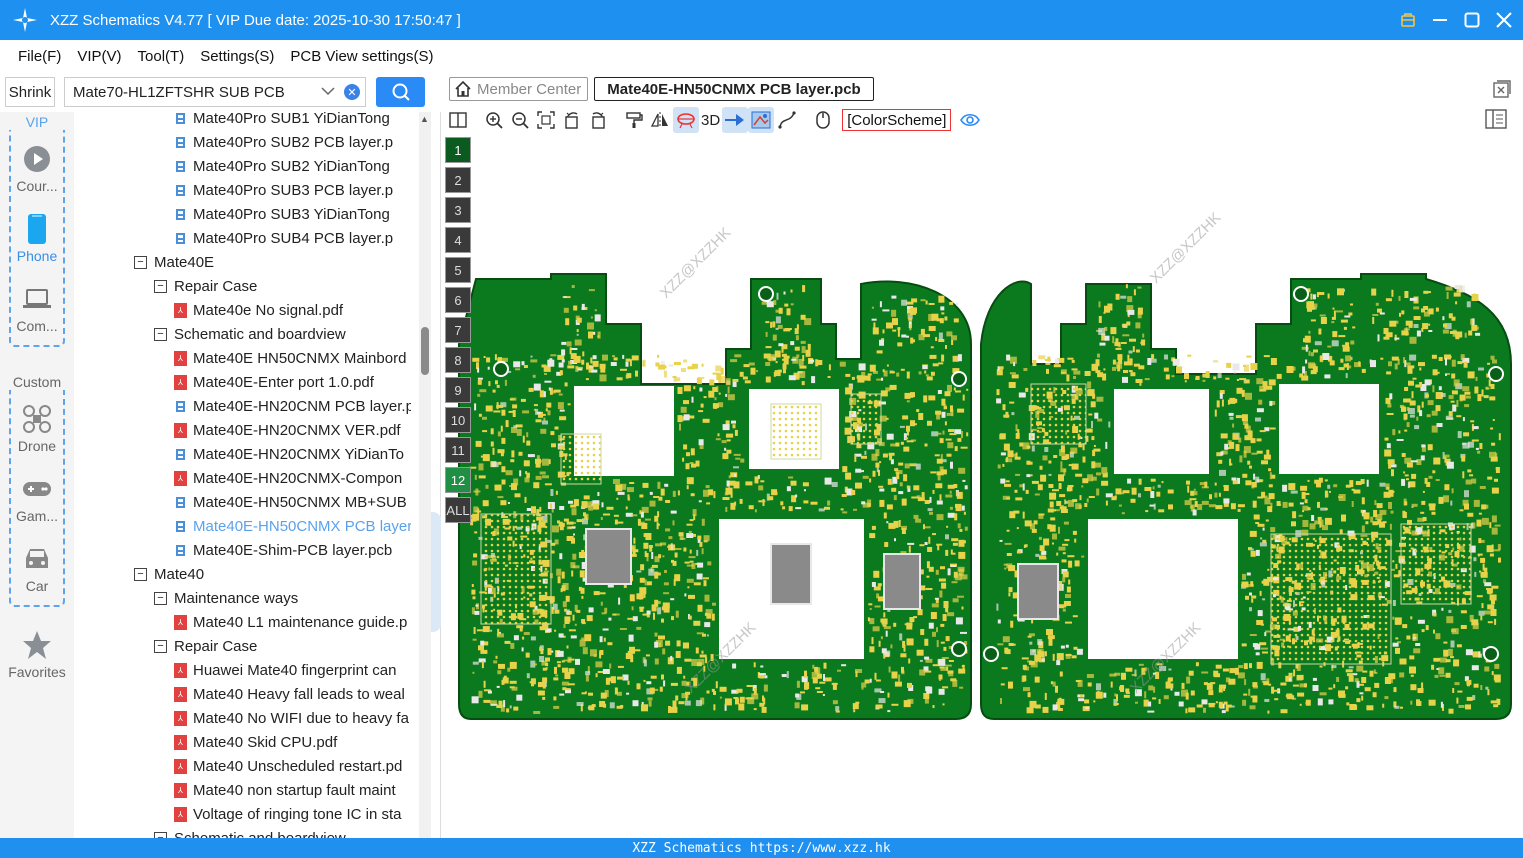  Describe the element at coordinates (970, 120) in the screenshot. I see `eye-icon` at that location.